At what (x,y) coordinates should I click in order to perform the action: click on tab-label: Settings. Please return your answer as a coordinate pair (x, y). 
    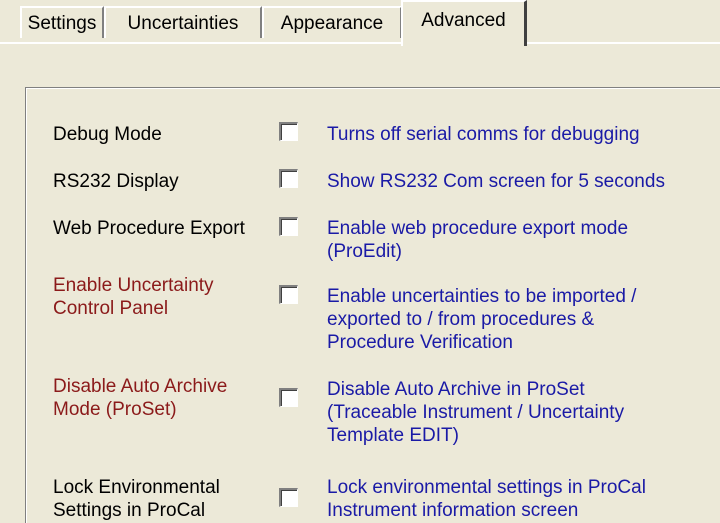
    Looking at the image, I should click on (62, 23).